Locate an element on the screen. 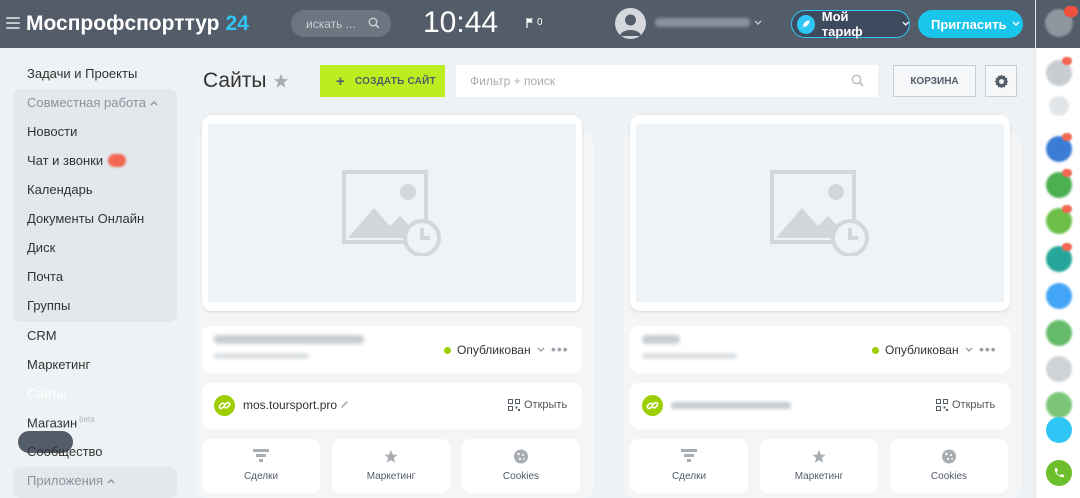 The width and height of the screenshot is (1080, 498). menu-item-mail: Почта is located at coordinates (45, 276).